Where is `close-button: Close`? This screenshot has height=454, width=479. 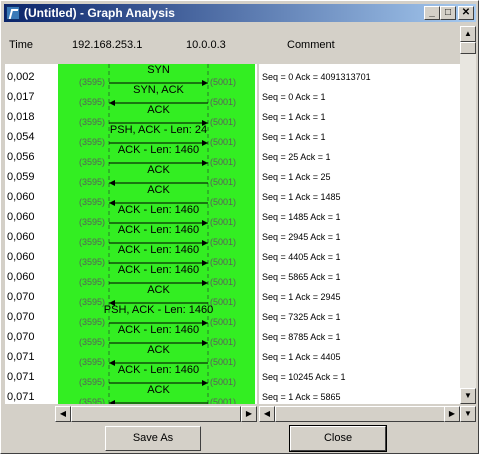 close-button: Close is located at coordinates (338, 438).